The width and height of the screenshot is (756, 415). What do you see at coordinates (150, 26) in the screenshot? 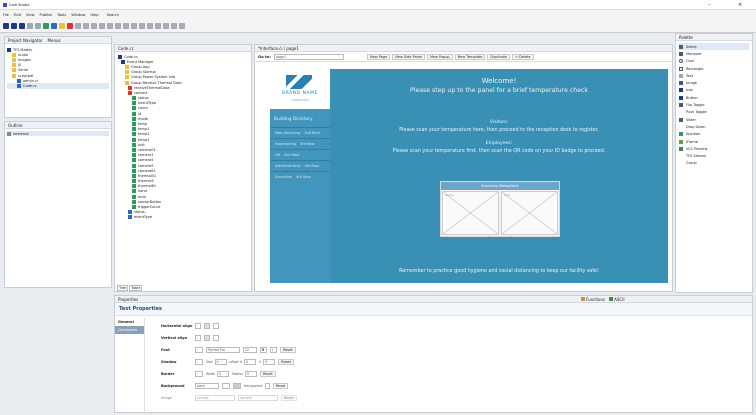
I see `bring-front-icon` at bounding box center [150, 26].